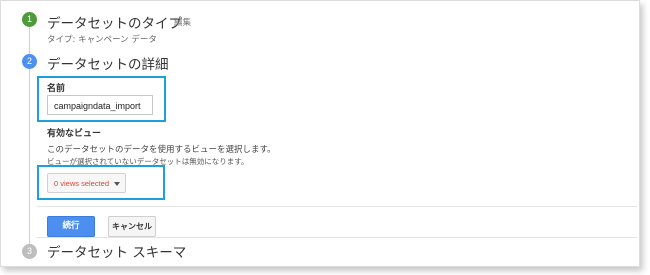 The width and height of the screenshot is (650, 275). What do you see at coordinates (100, 105) in the screenshot?
I see `dataset-name-input: campaigndata_import` at bounding box center [100, 105].